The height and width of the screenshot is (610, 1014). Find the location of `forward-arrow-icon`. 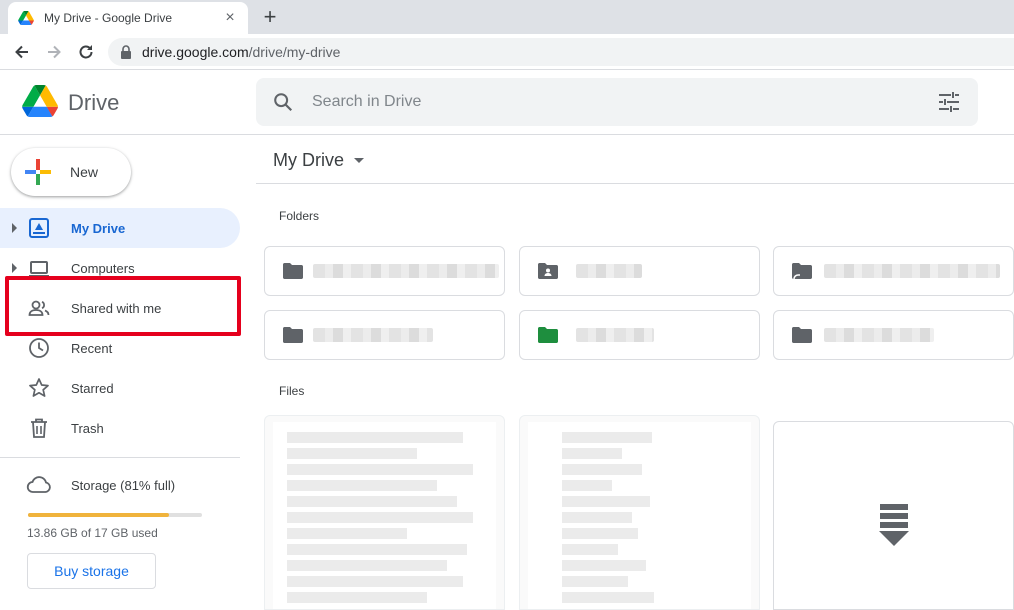

forward-arrow-icon is located at coordinates (54, 52).